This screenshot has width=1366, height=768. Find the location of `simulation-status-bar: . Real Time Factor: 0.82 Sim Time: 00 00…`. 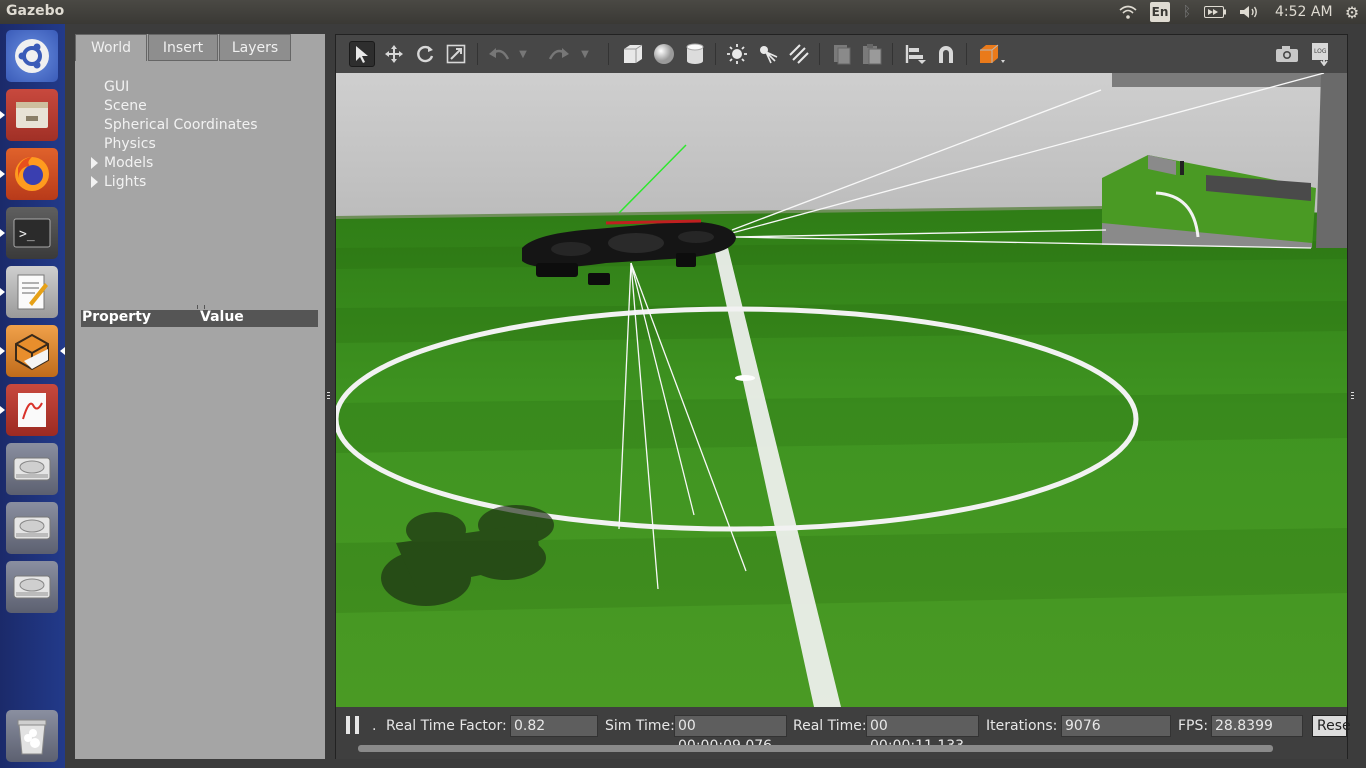

simulation-status-bar: . Real Time Factor: 0.82 Sim Time: 00 00… is located at coordinates (843, 733).